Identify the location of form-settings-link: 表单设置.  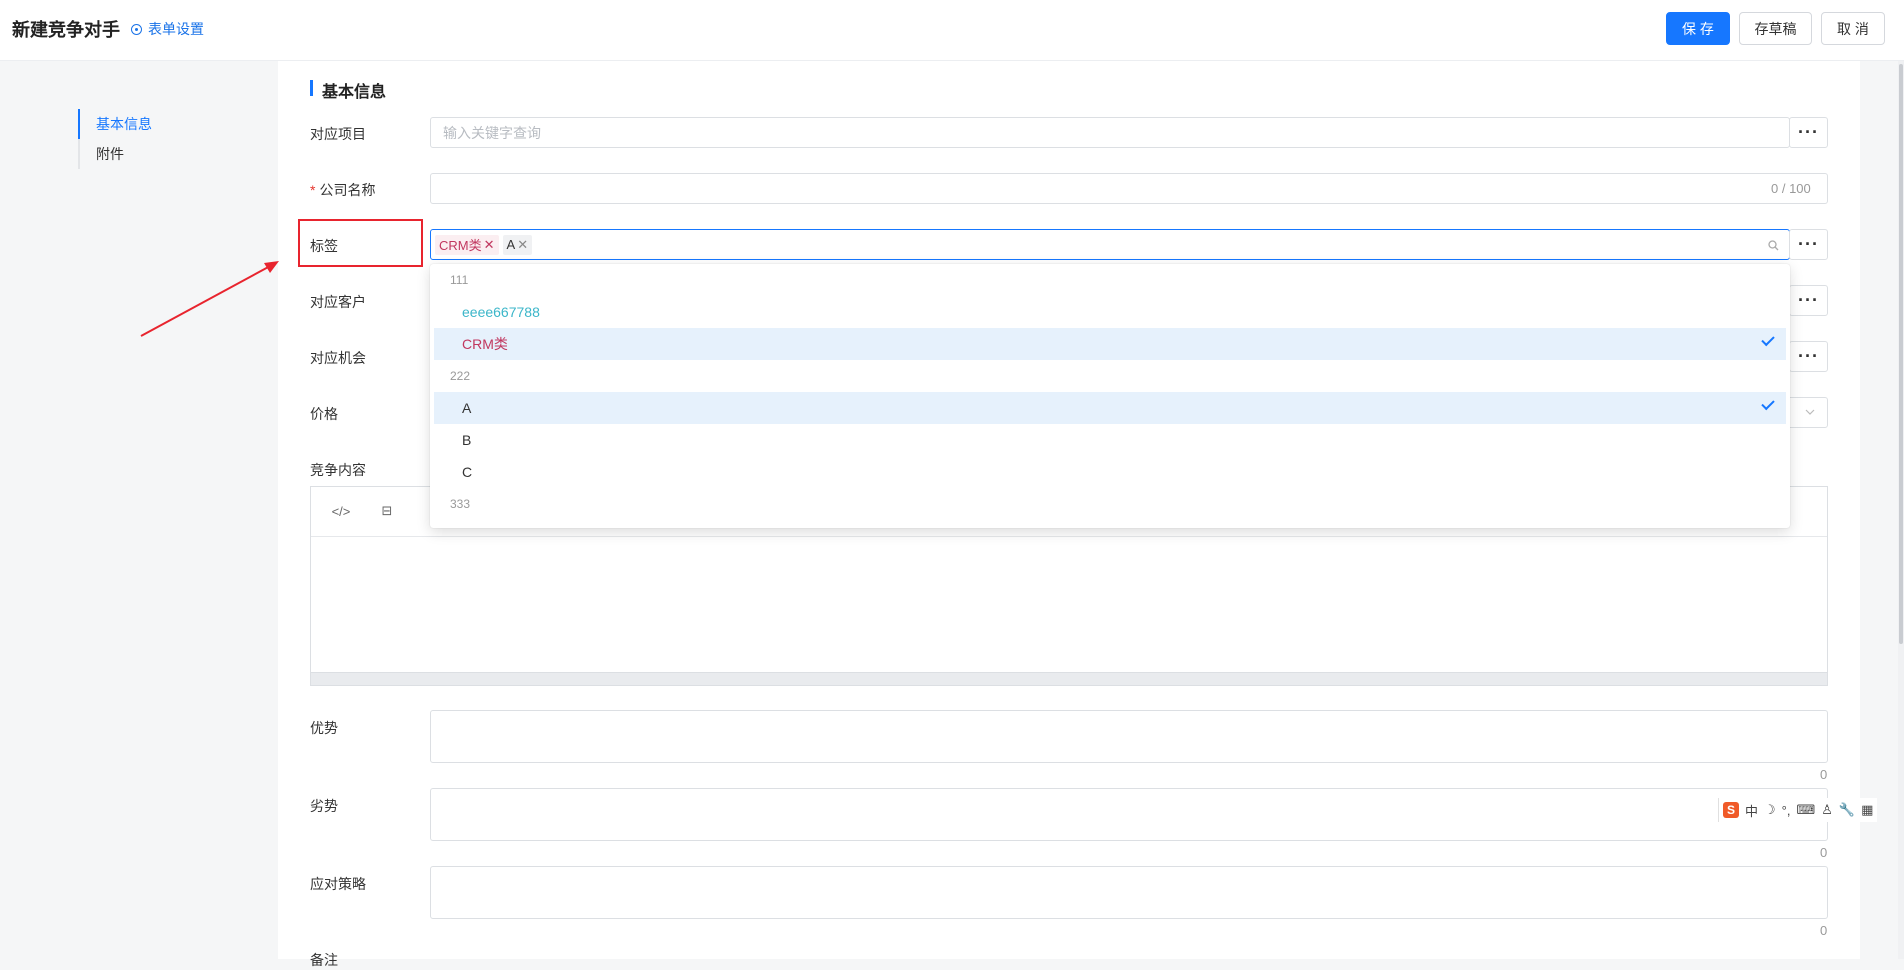
(167, 29).